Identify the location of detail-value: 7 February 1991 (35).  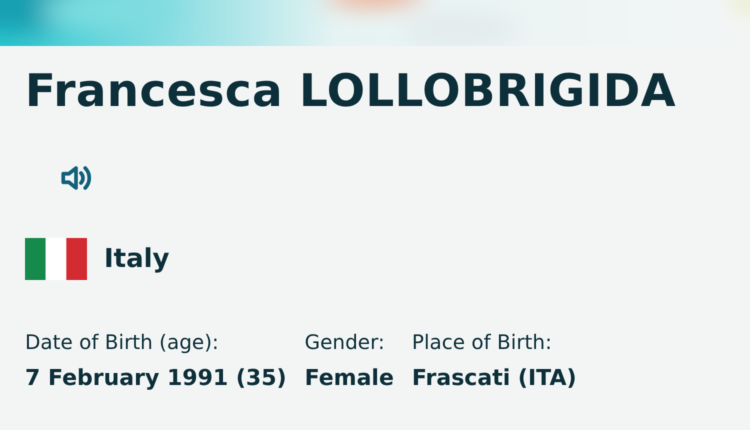
(156, 378).